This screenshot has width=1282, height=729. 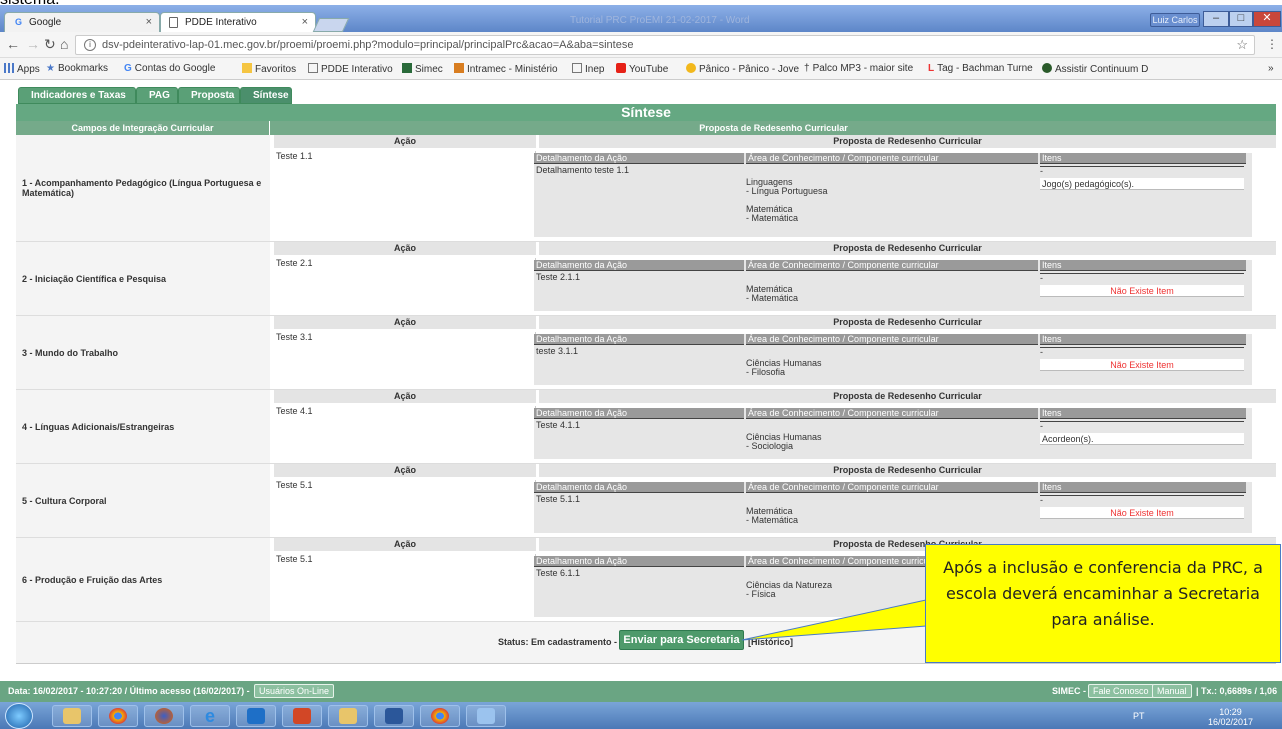 I want to click on tray-clock: 10:29 16/02/2017, so click(x=1230, y=717).